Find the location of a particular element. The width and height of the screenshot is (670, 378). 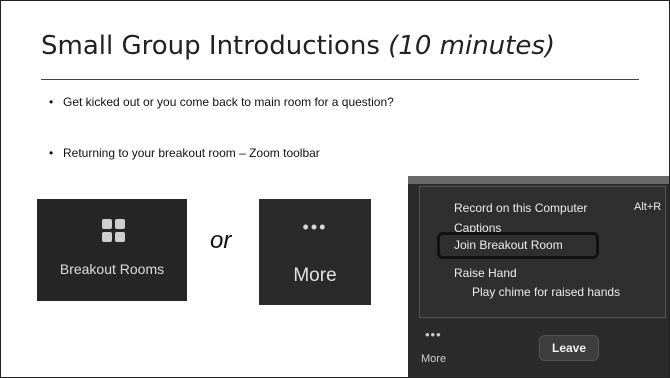

breakout-rooms-label: Breakout Rooms is located at coordinates (112, 269).